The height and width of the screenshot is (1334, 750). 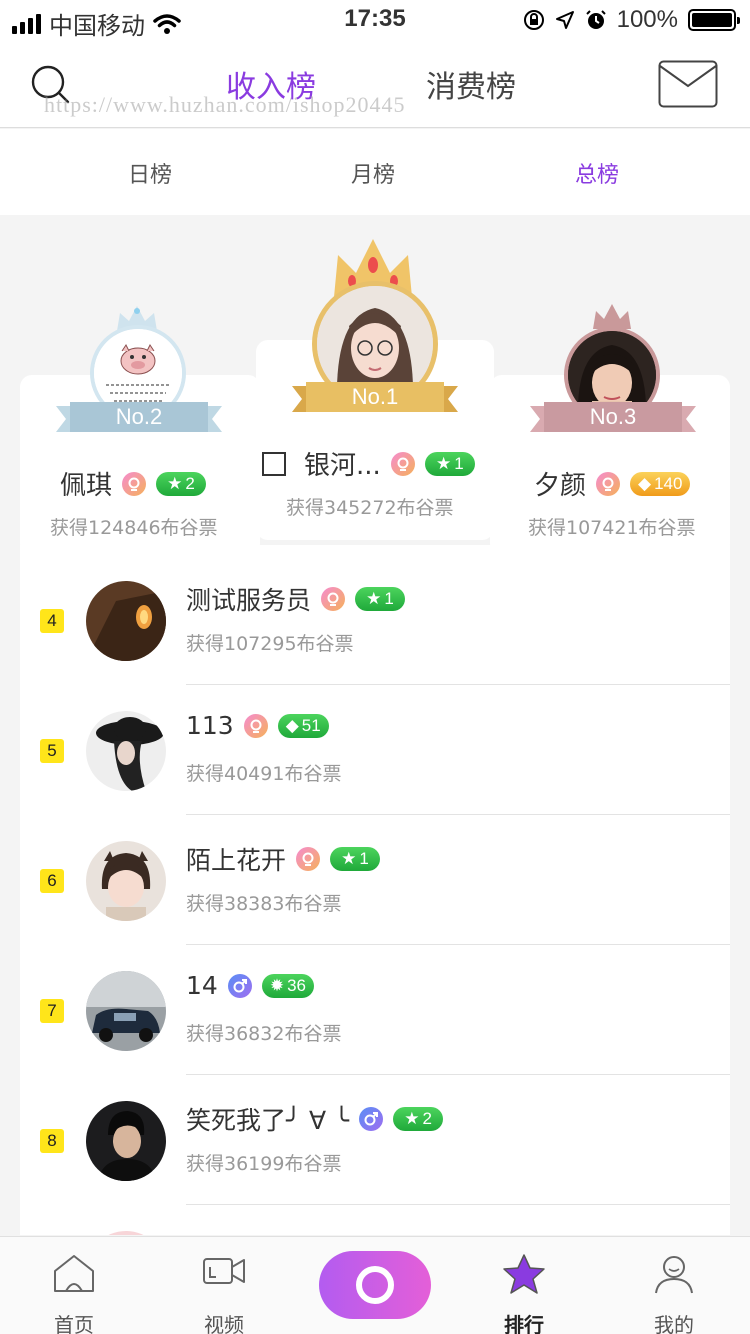 I want to click on tab-mine: 我的, so click(x=674, y=1285).